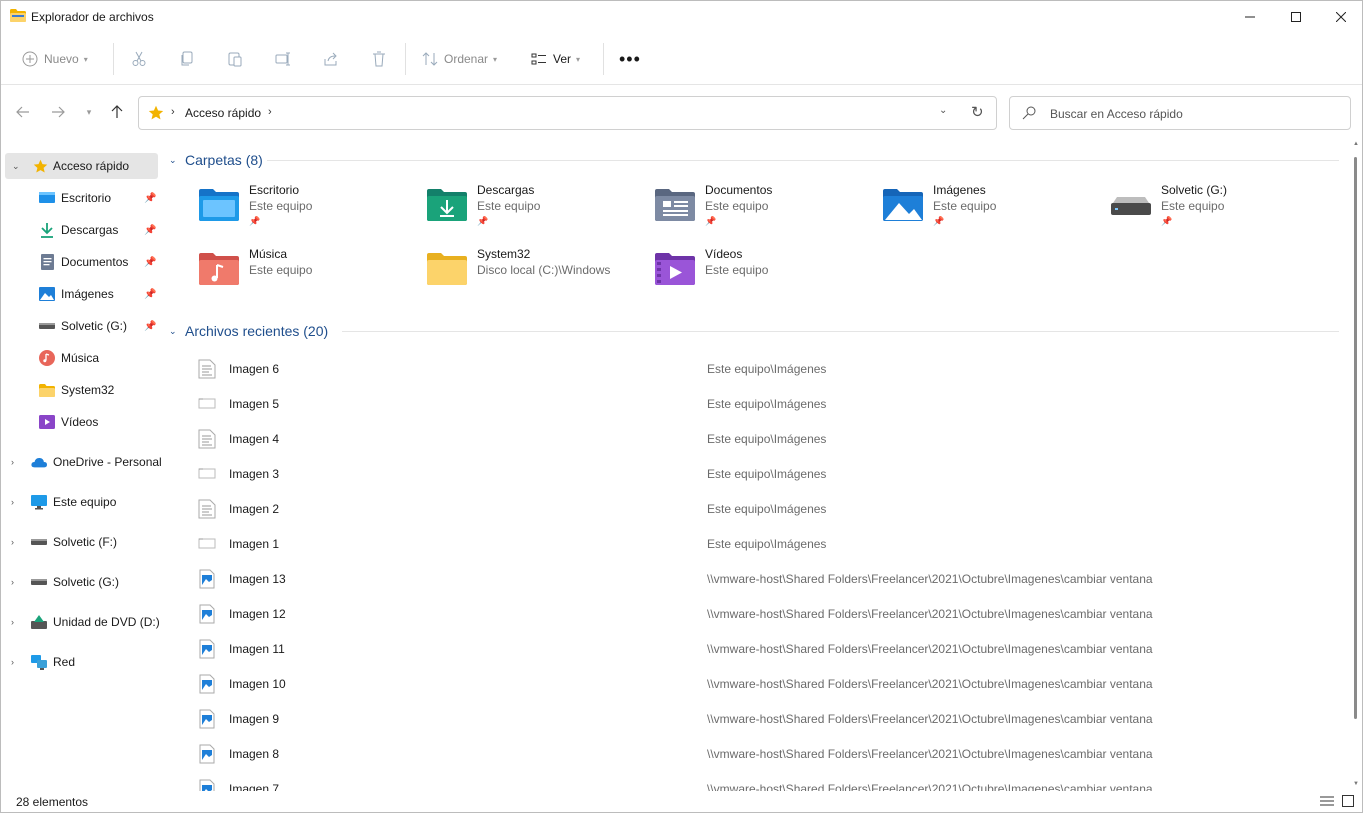 This screenshot has height=813, width=1363. I want to click on search-placeholder: Buscar en Acceso rápido, so click(1116, 114).